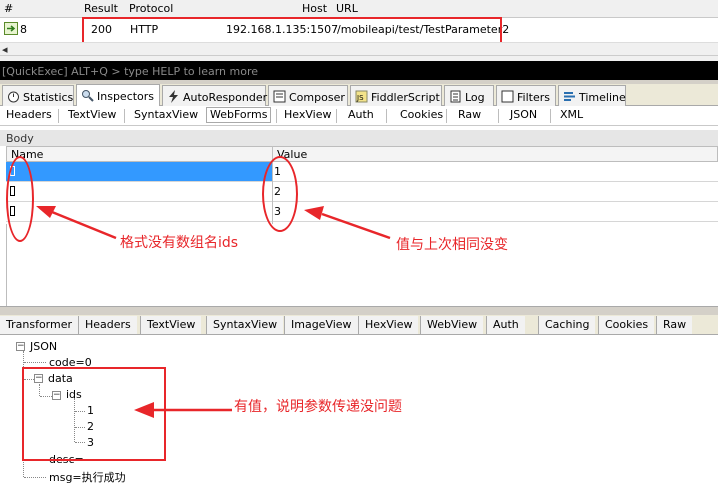 The image size is (718, 500). What do you see at coordinates (318, 407) in the screenshot?
I see `annotation-has-value: 有值，说明参数传递没问题` at bounding box center [318, 407].